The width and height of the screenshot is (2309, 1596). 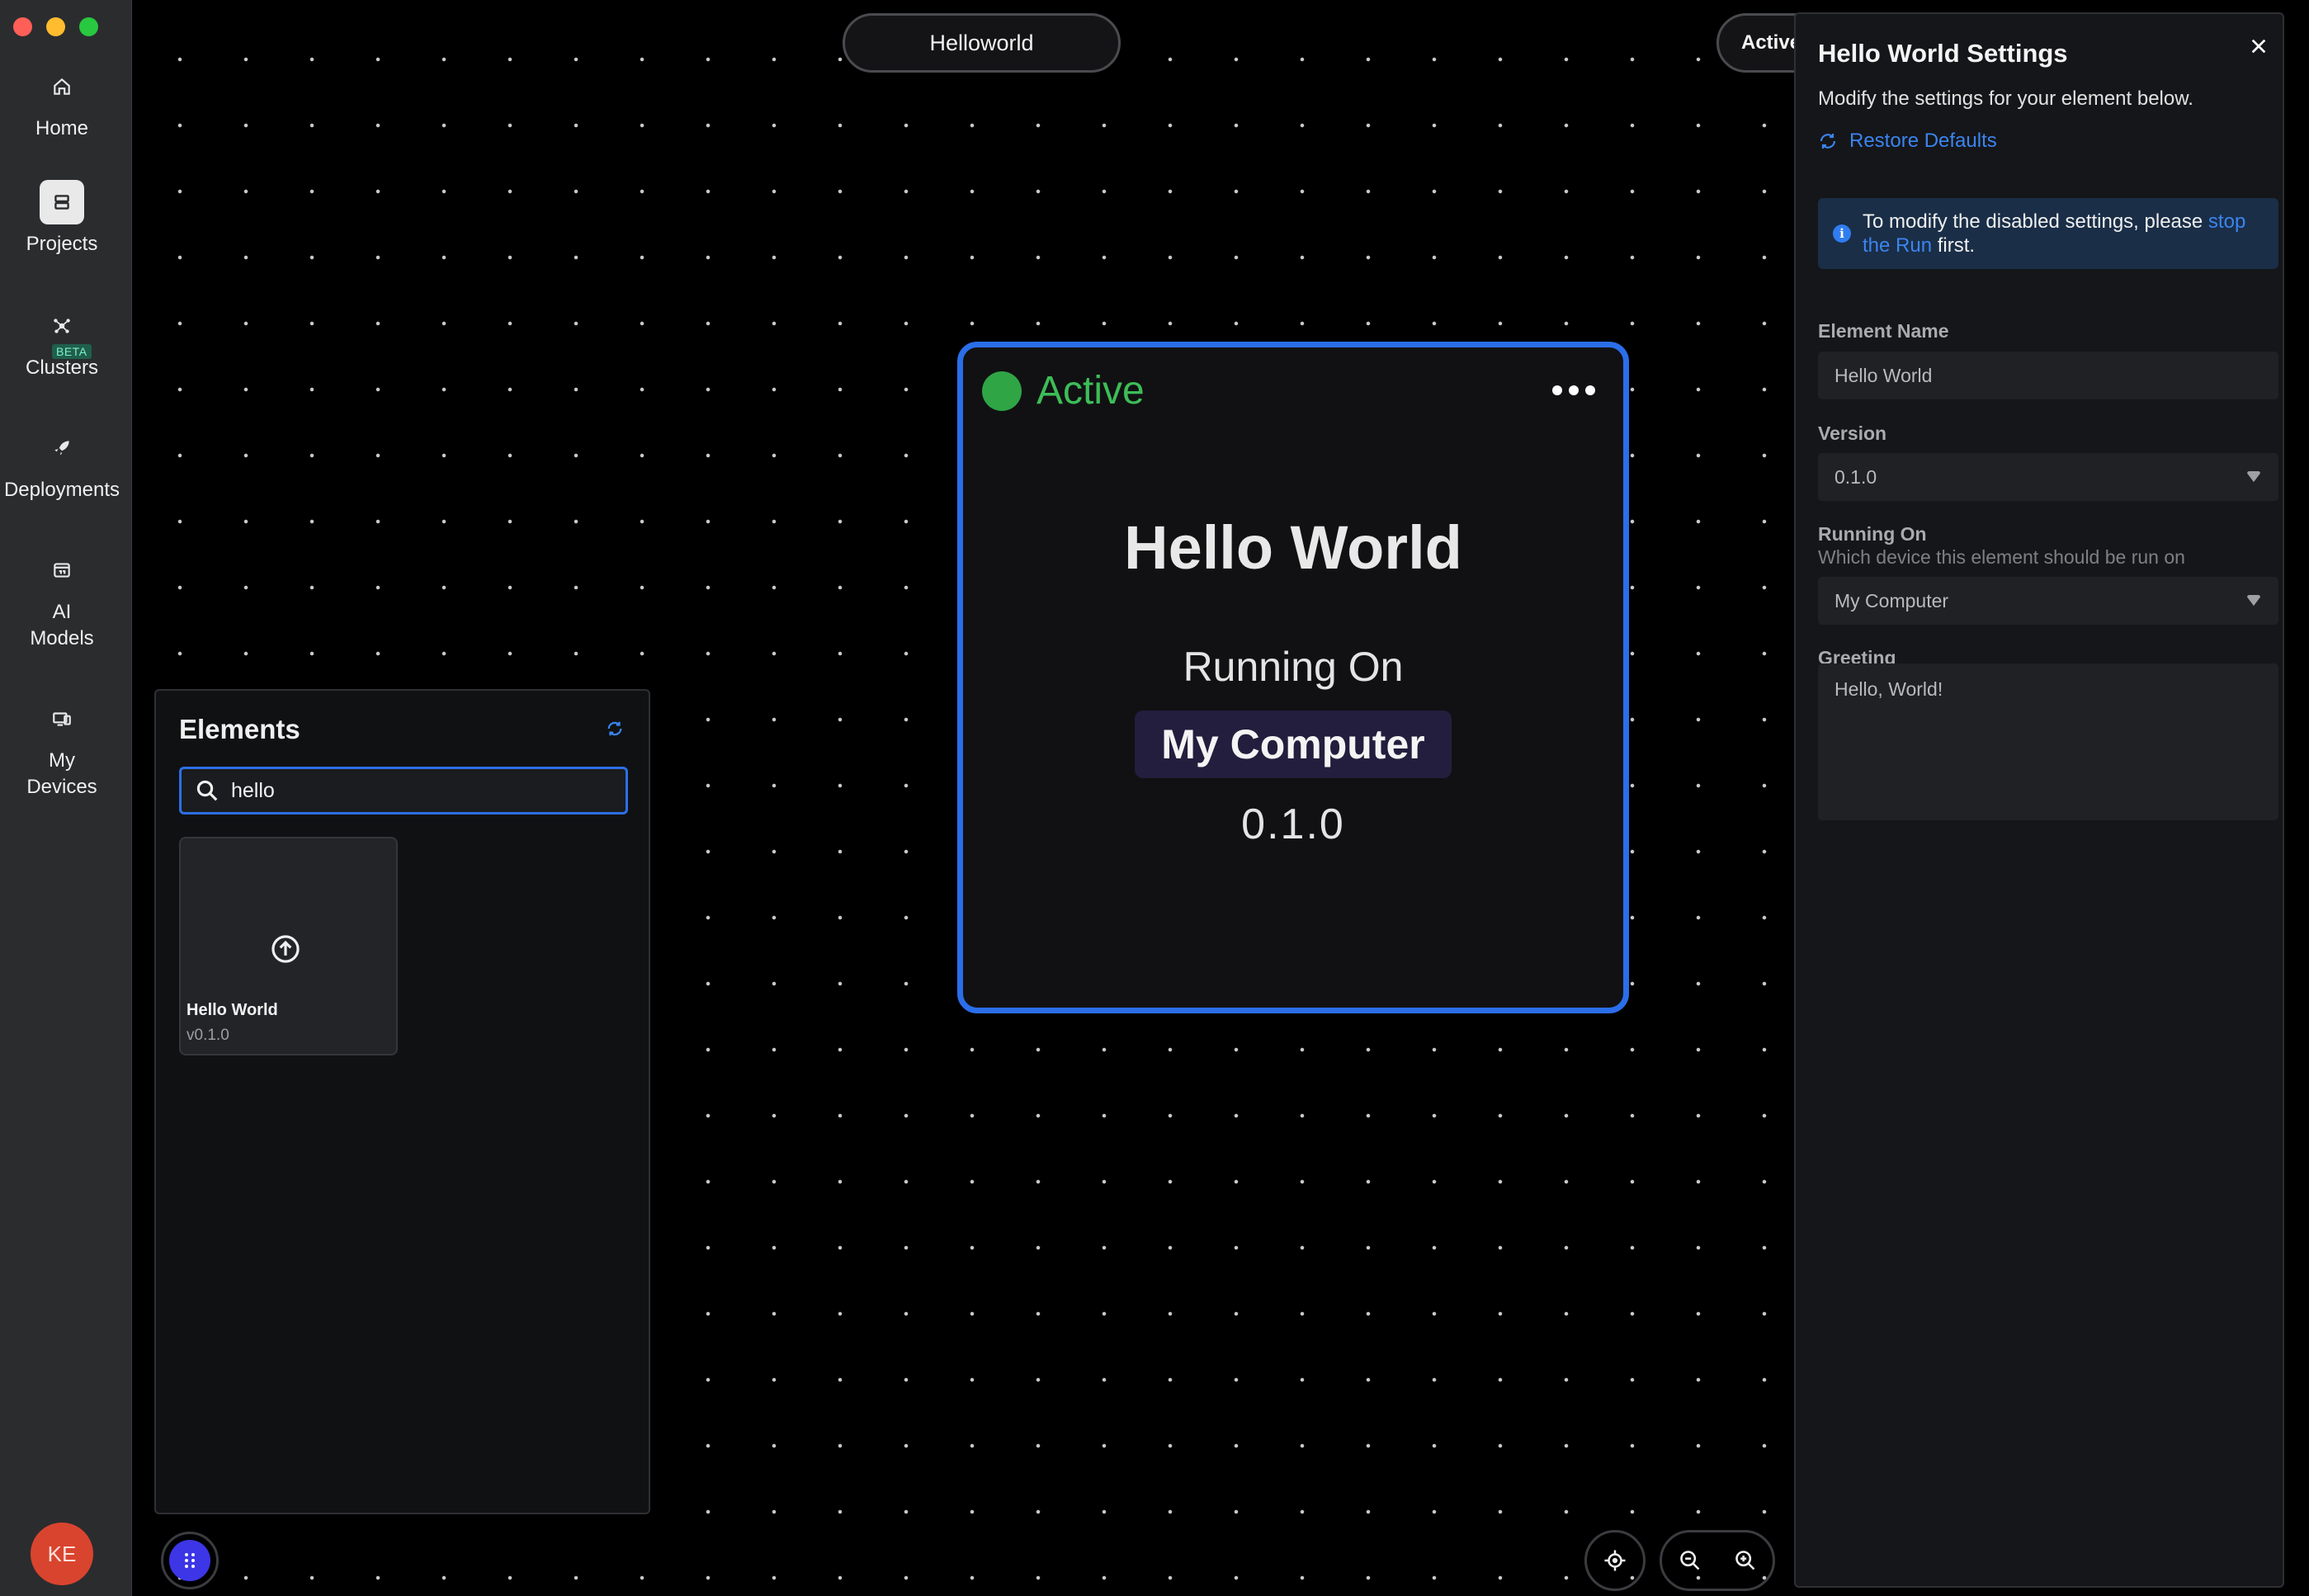 I want to click on element-version: 0.1.0, so click(x=1293, y=824).